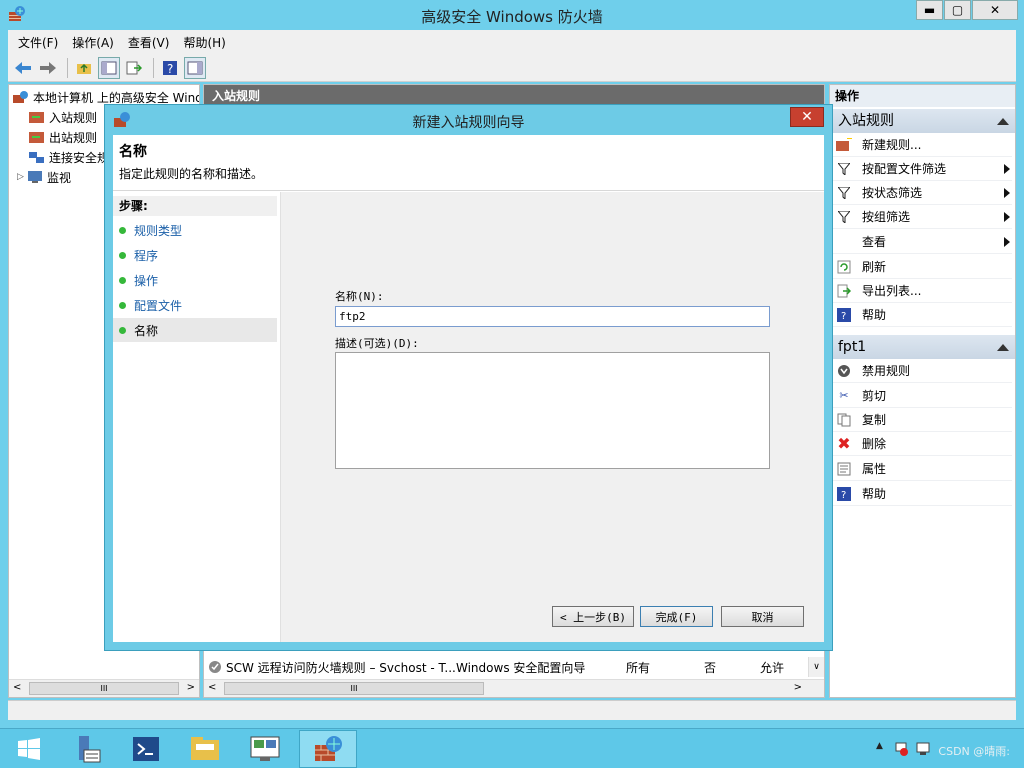  Describe the element at coordinates (195, 280) in the screenshot. I see `step-action: 操作` at that location.